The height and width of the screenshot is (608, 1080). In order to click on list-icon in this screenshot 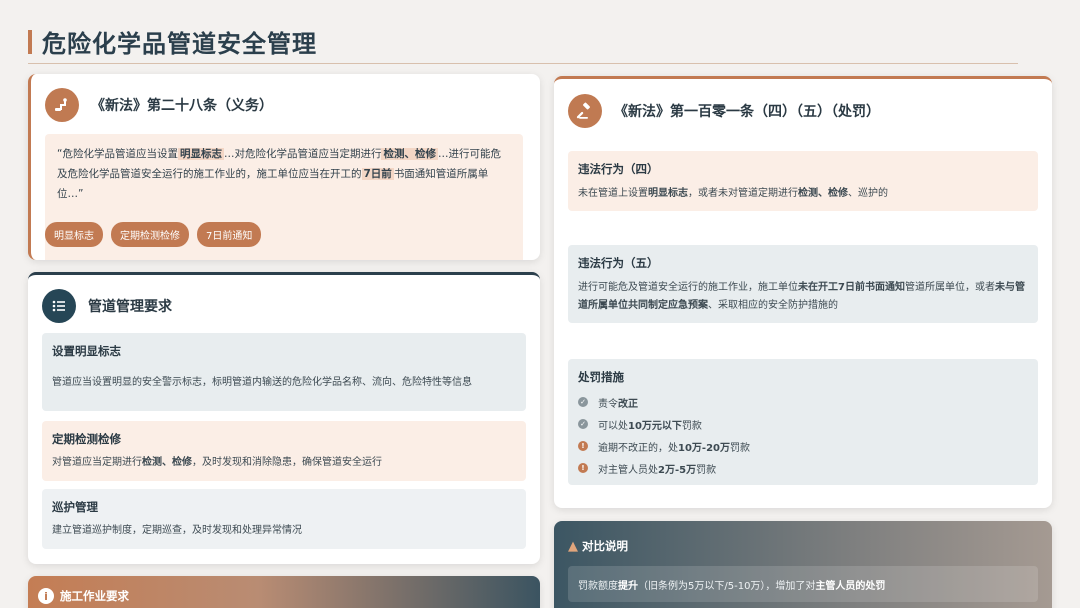, I will do `click(59, 306)`.